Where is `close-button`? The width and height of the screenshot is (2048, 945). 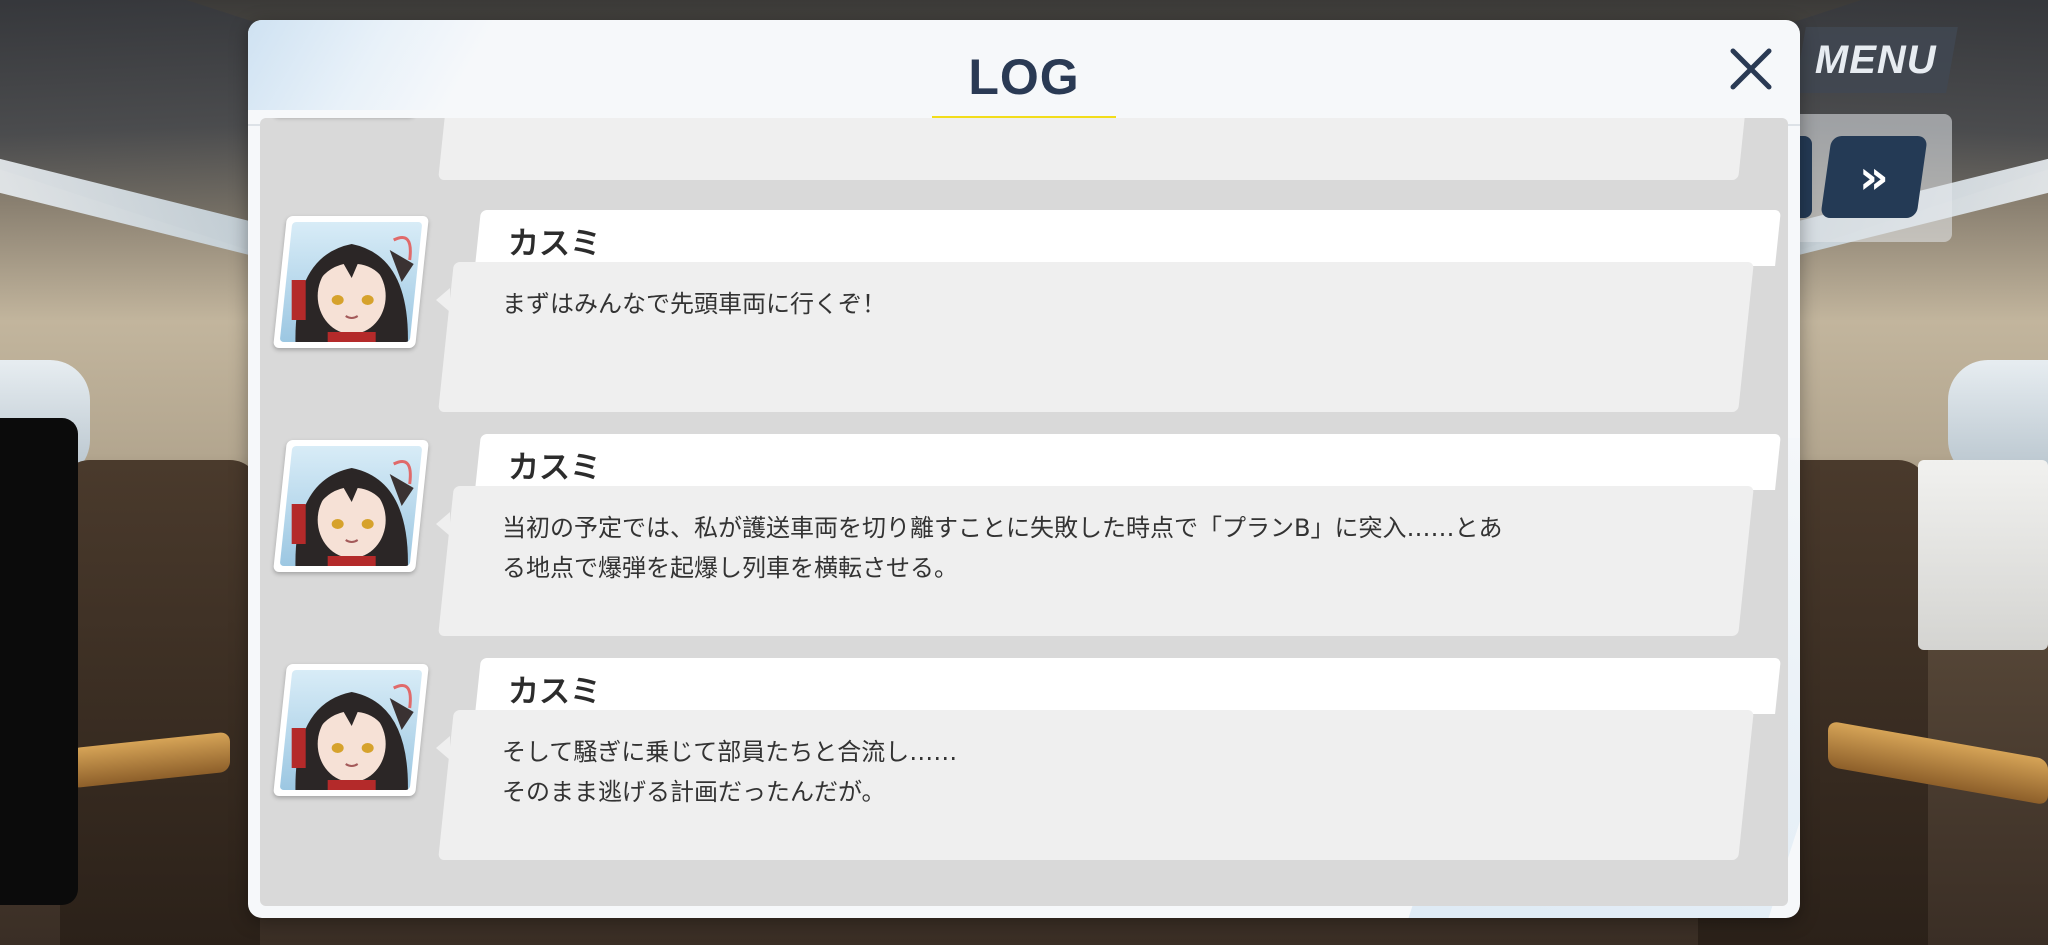 close-button is located at coordinates (1751, 69).